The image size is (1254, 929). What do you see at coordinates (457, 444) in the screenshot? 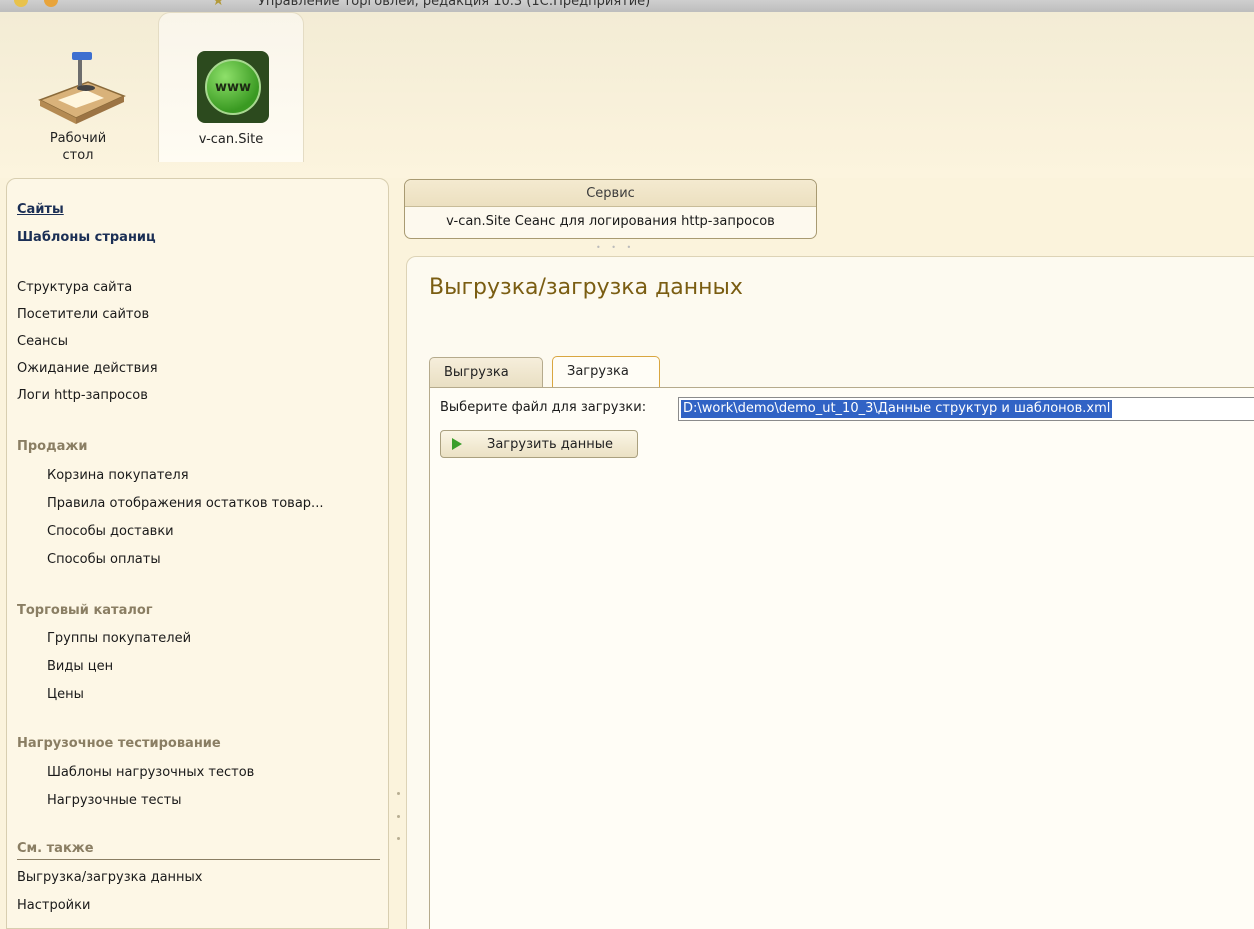
I see `play-icon` at bounding box center [457, 444].